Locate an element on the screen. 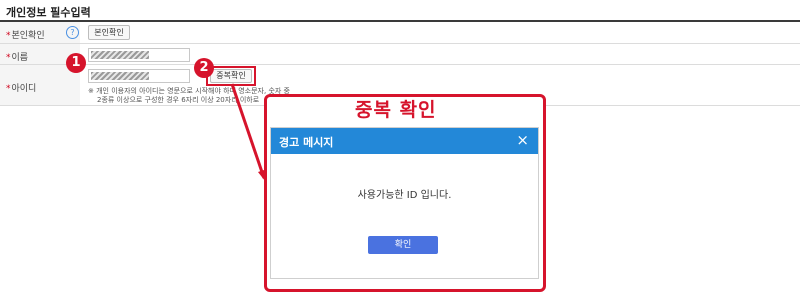 This screenshot has width=800, height=295. callout-title: 중복 확인 is located at coordinates (396, 110).